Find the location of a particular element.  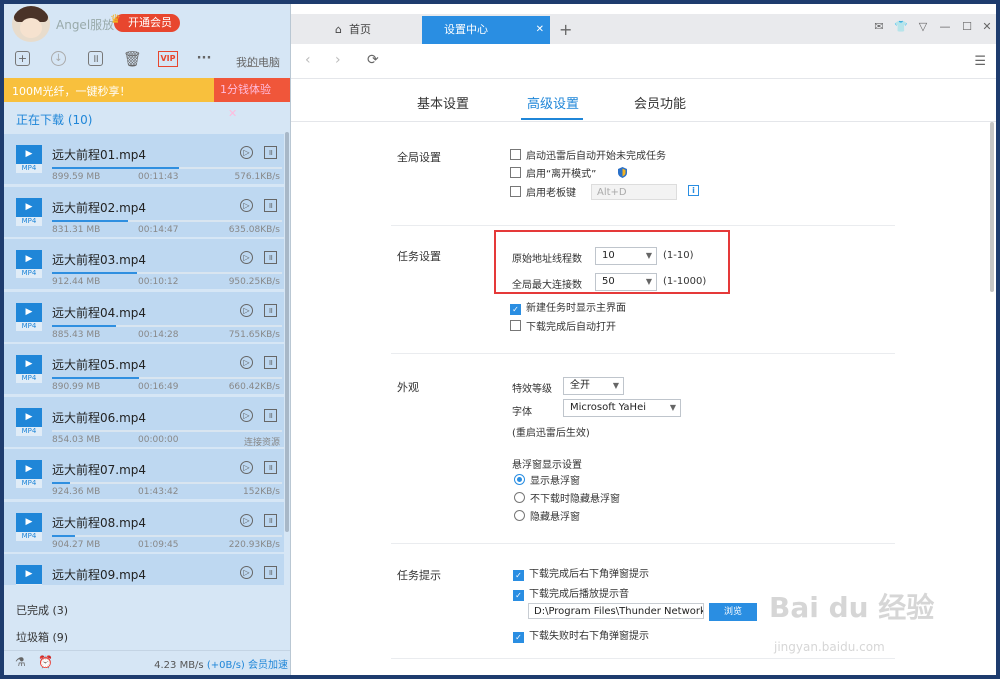

back-icon: ‹ is located at coordinates (308, 60).